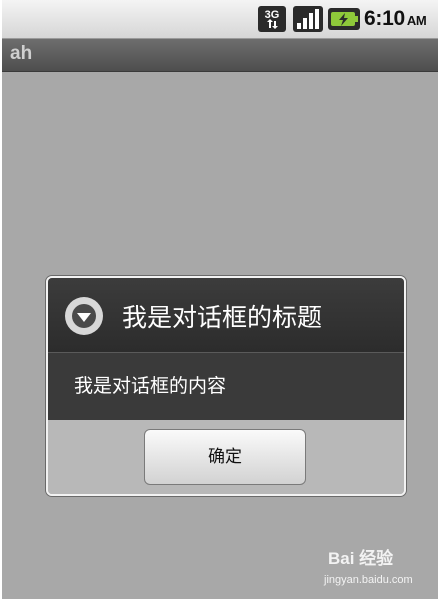  I want to click on status-clock: 6:10 AM, so click(395, 19).